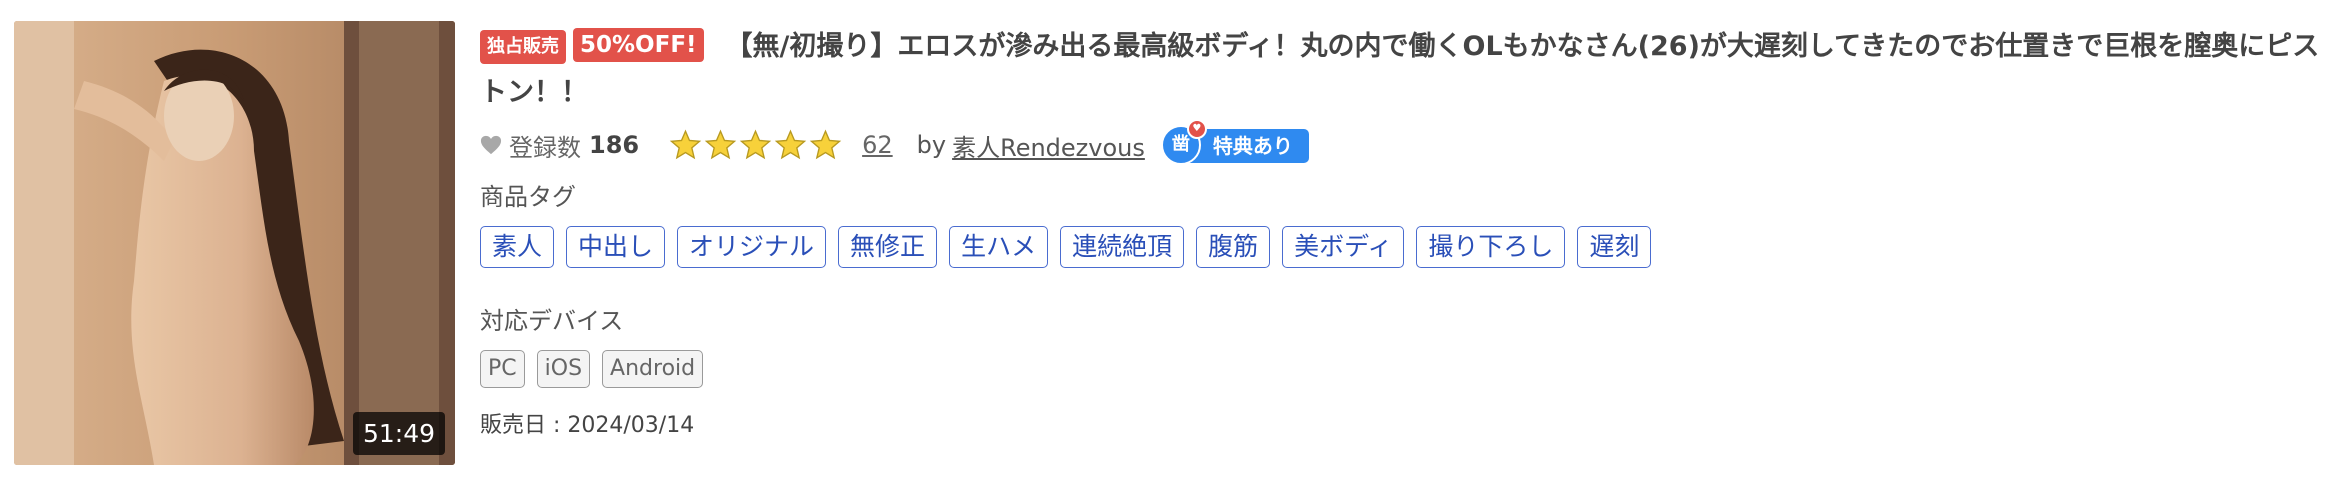 Image resolution: width=2330 pixels, height=486 pixels. Describe the element at coordinates (1491, 247) in the screenshot. I see `tag-item: 撮り下ろし` at that location.